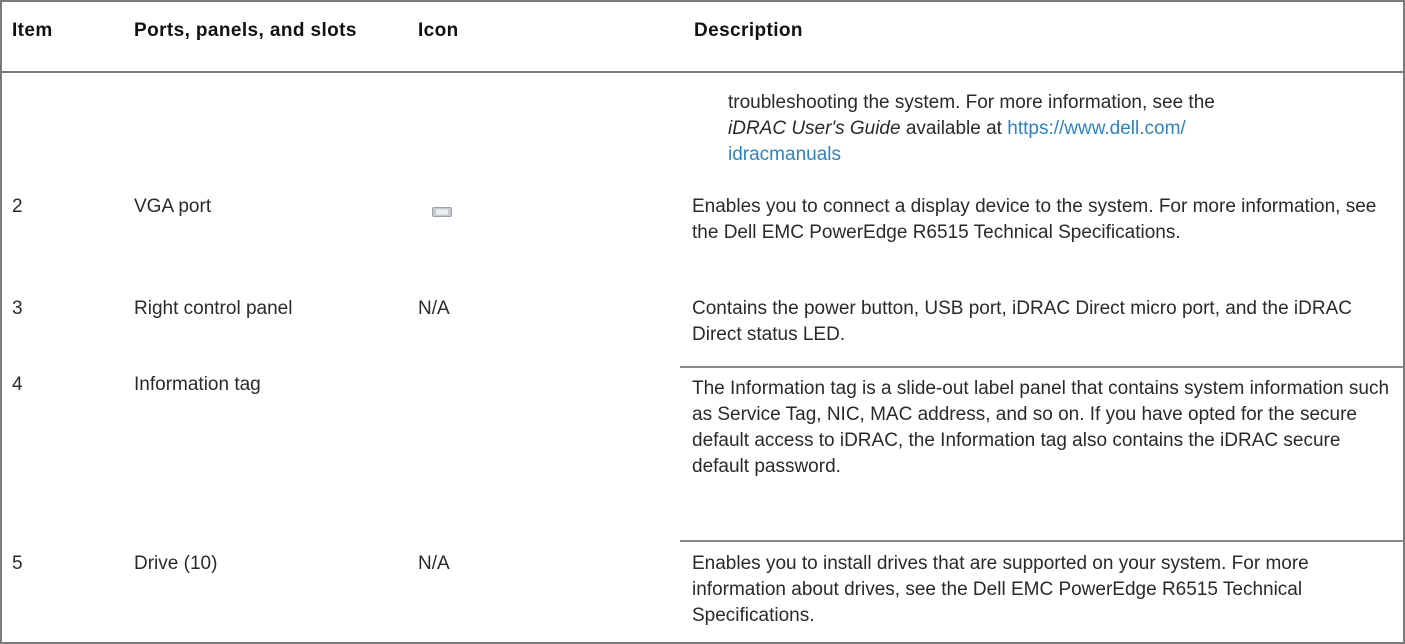  I want to click on row-item-number: 4, so click(17, 384).